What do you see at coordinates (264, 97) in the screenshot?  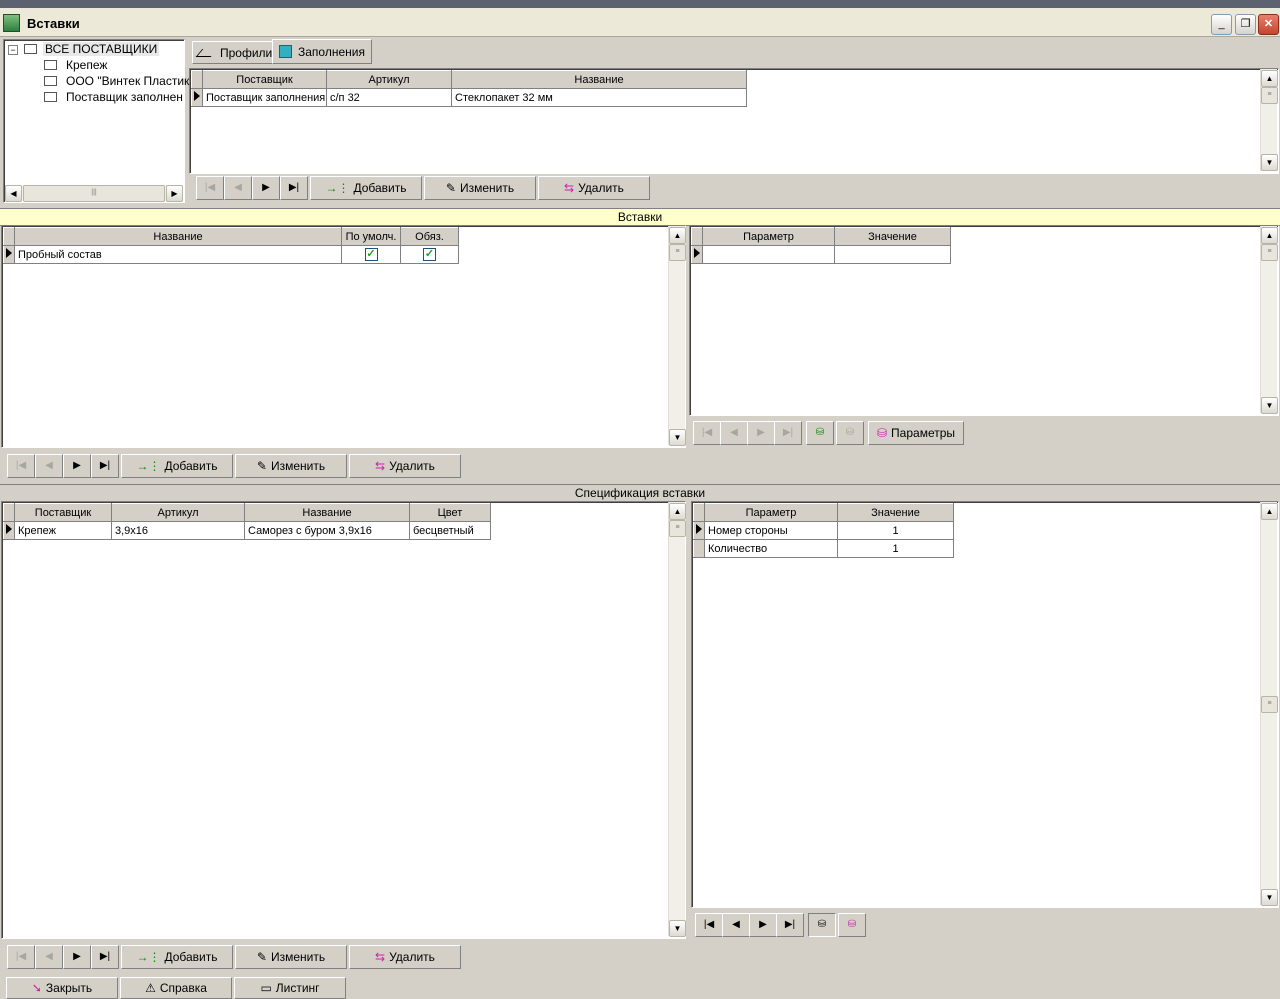 I see `table-cell: Поставщик заполнения` at bounding box center [264, 97].